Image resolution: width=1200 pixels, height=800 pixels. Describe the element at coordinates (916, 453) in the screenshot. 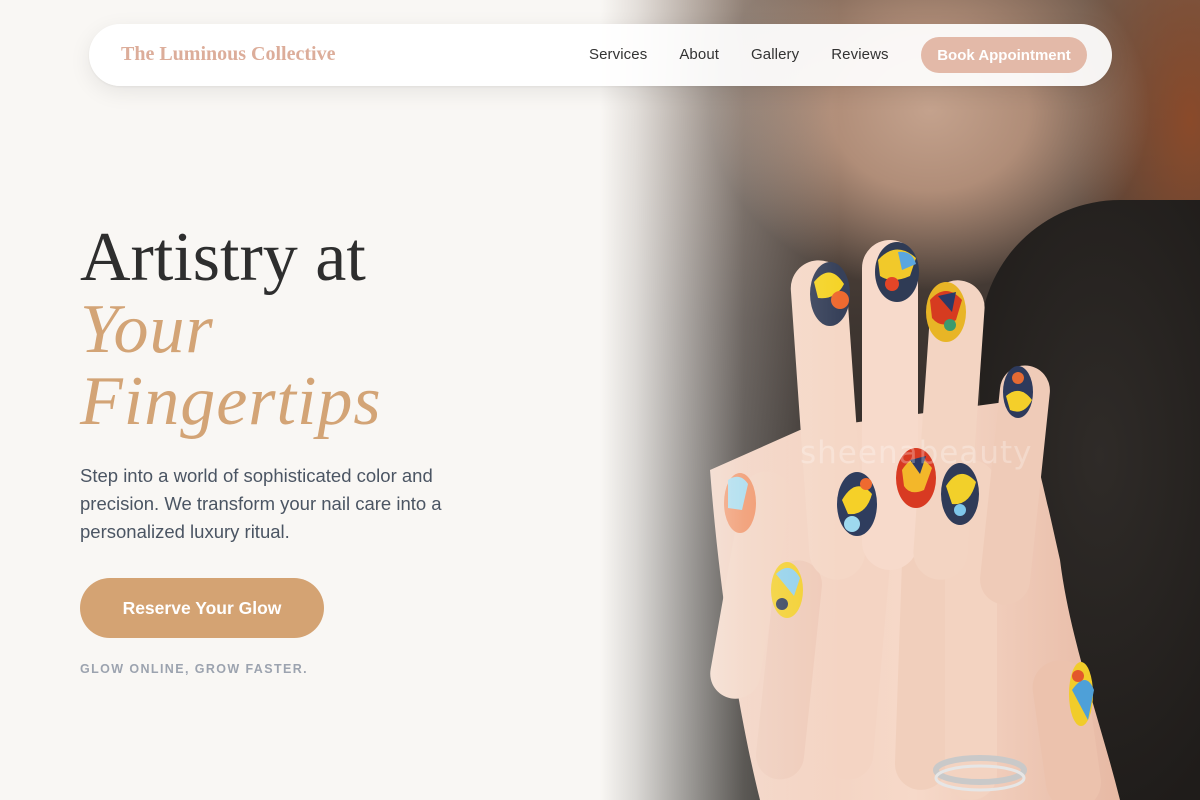

I see `image-watermark: sheenabeauty` at that location.